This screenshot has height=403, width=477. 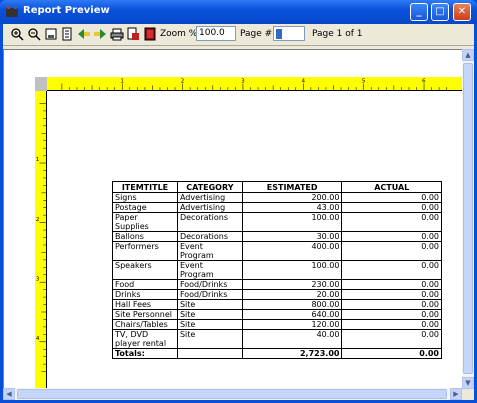 I want to click on fit-page-icon, so click(x=51, y=34).